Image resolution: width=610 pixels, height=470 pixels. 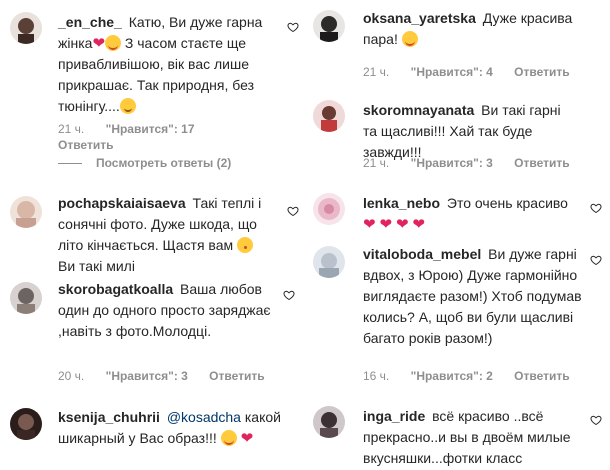 What do you see at coordinates (470, 214) in the screenshot?
I see `comment-body: lenka_nebo Это очень красиво ❤ ❤ ❤ ❤` at bounding box center [470, 214].